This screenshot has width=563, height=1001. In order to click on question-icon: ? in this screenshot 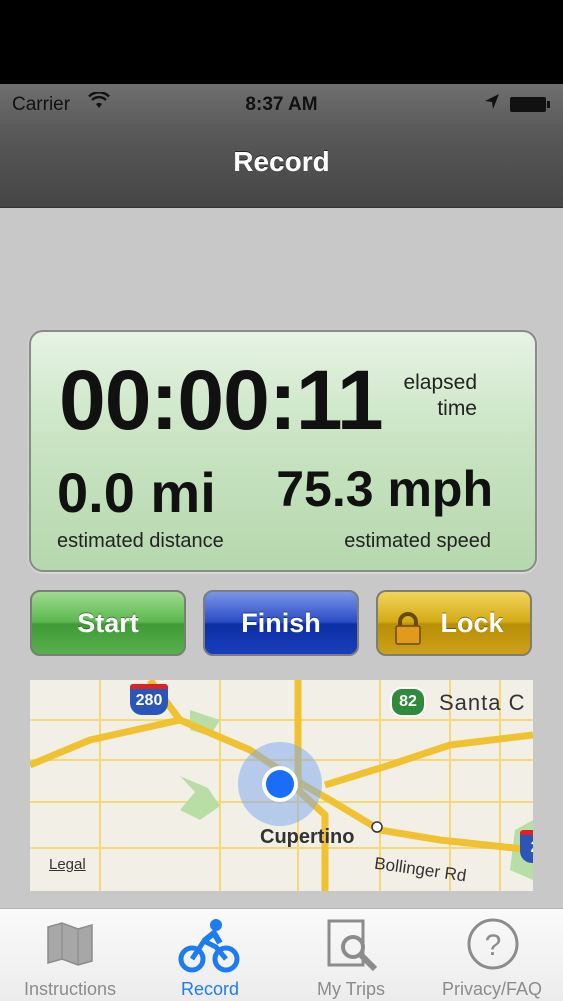, I will do `click(493, 946)`.